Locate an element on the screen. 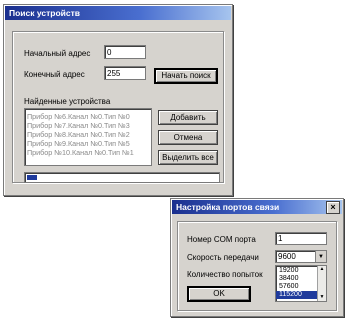 Image resolution: width=347 pixels, height=321 pixels. device-list-item: Прибор №7.Канал №0.Тип №3 is located at coordinates (88, 125).